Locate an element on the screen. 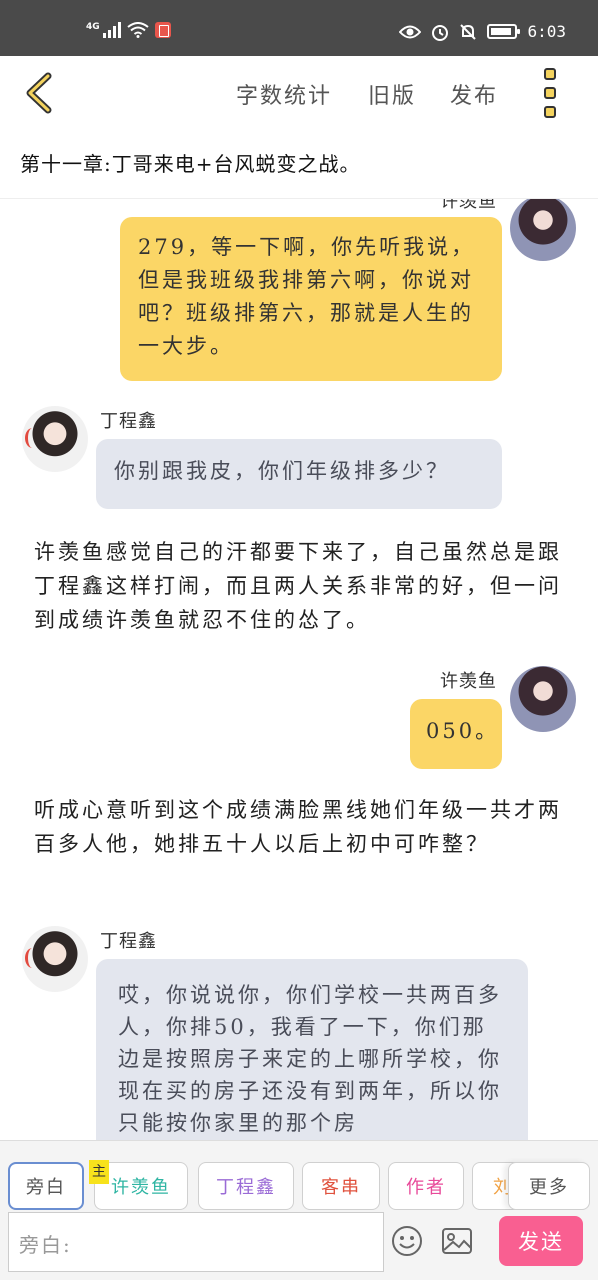 This screenshot has height=1280, width=598. status-bar: 4G 6:03 is located at coordinates (299, 28).